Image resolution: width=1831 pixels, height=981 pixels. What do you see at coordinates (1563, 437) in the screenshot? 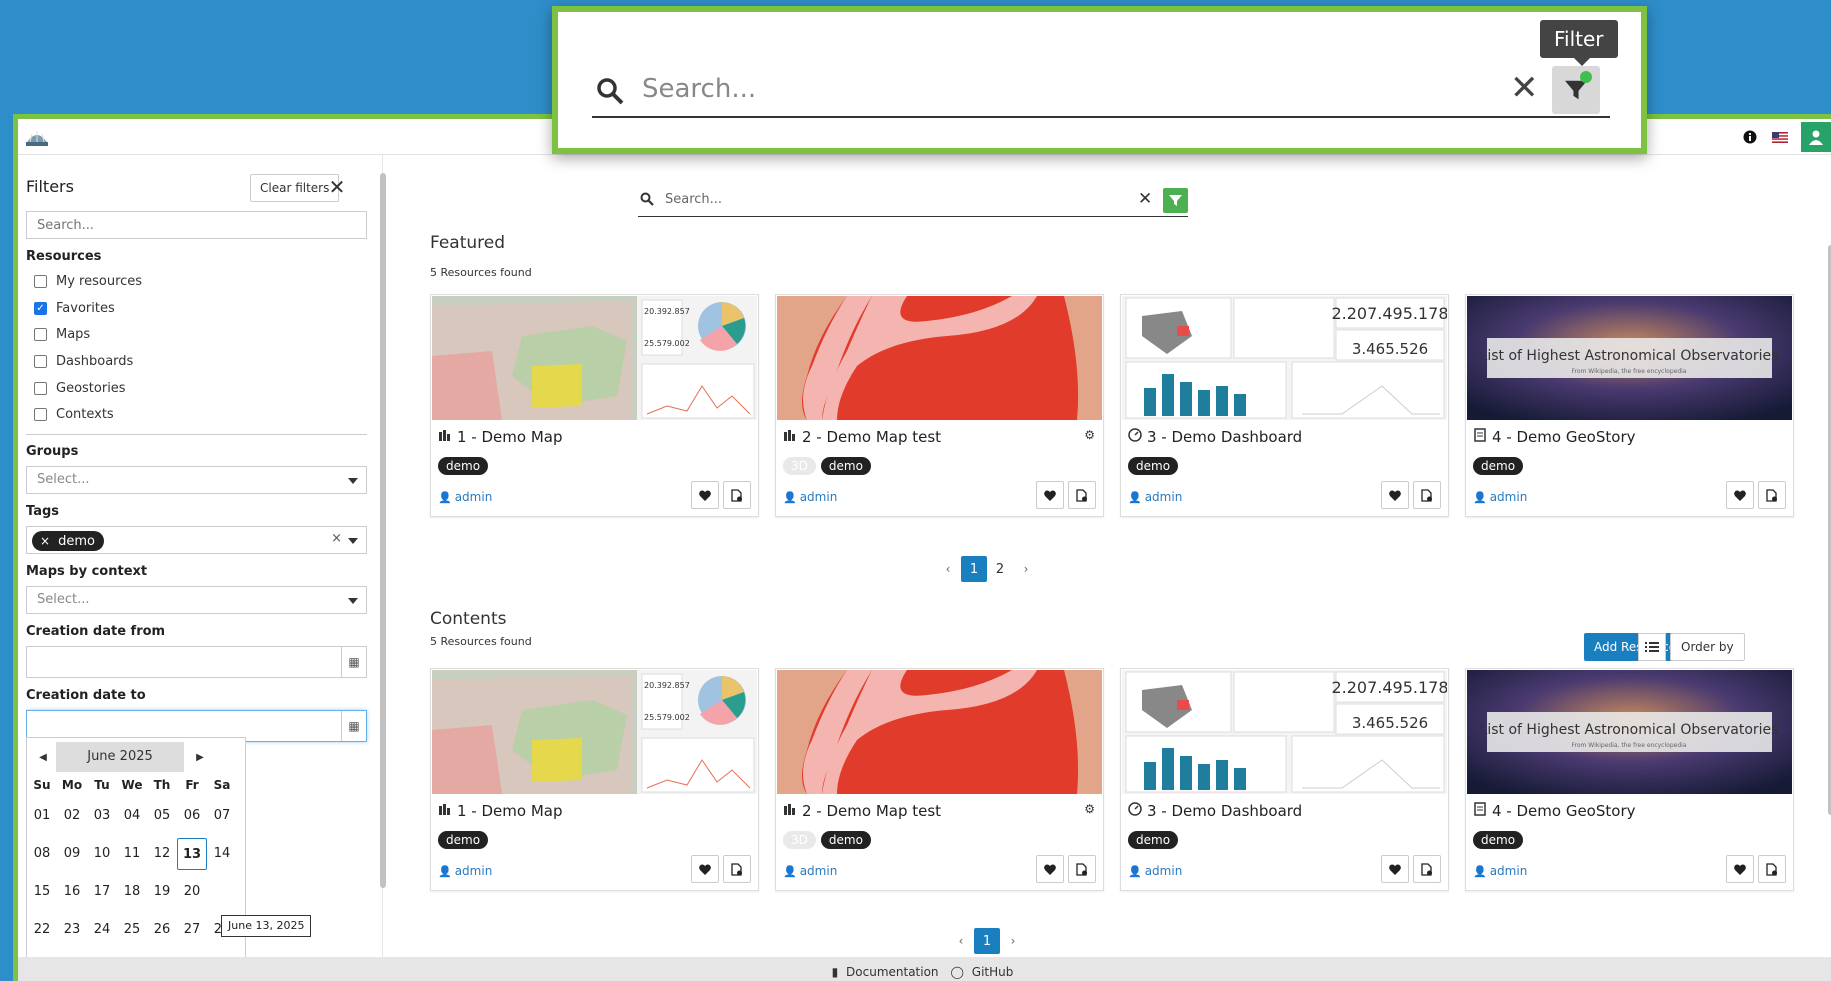
I see `resource-title-text: 4 - Demo GeoStory` at bounding box center [1563, 437].